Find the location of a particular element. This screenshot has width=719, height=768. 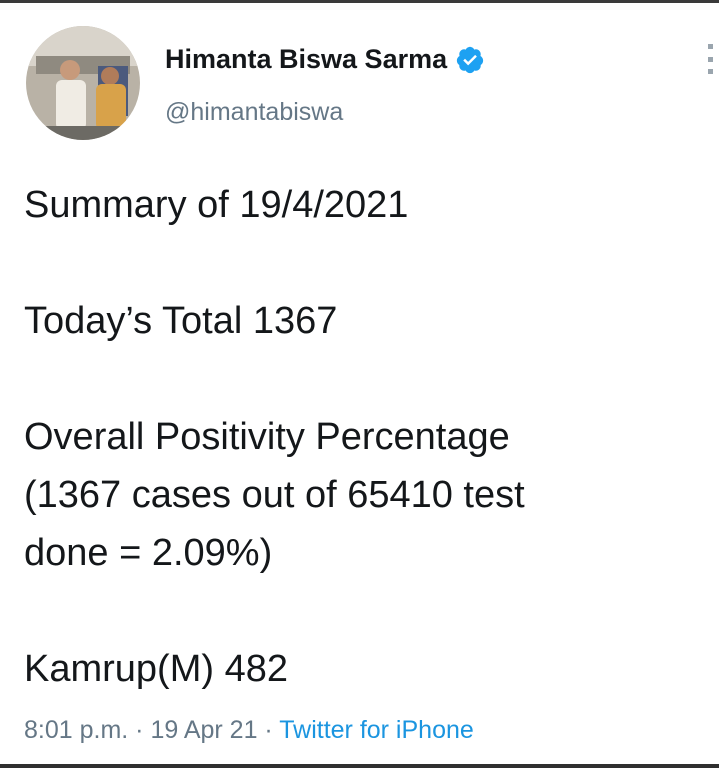

avatar is located at coordinates (83, 83).